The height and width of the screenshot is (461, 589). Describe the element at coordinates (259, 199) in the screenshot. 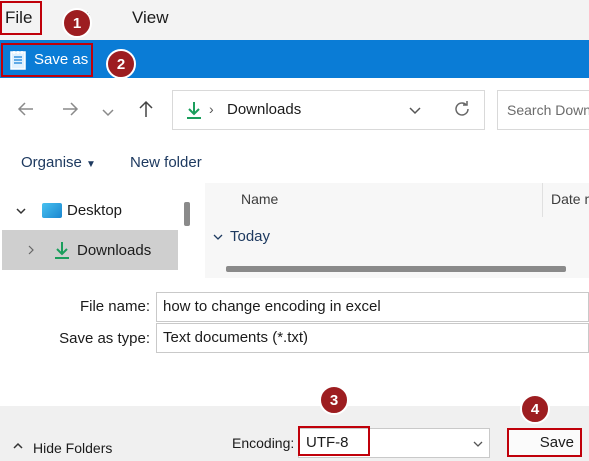

I see `column-name-header: Name` at that location.